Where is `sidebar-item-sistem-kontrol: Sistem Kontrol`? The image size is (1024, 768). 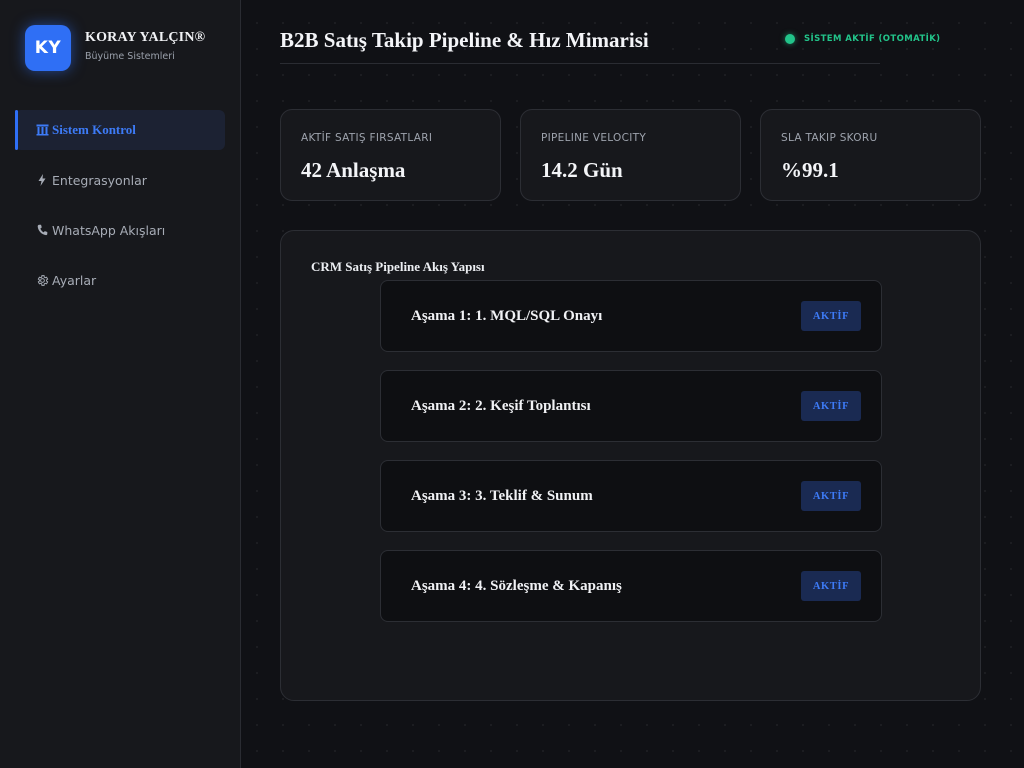
sidebar-item-sistem-kontrol: Sistem Kontrol is located at coordinates (120, 130).